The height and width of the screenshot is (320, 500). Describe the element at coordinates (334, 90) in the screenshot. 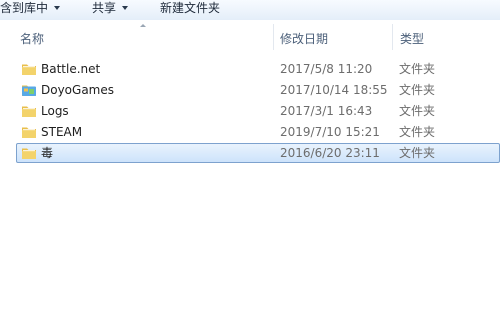

I see `file-date-modified: 2017/10/14 18:55` at that location.